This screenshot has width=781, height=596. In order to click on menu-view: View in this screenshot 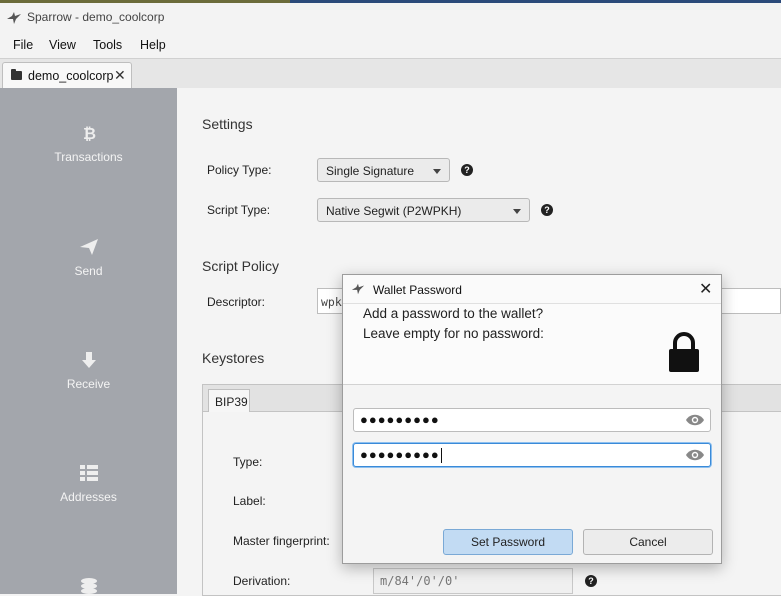, I will do `click(62, 45)`.